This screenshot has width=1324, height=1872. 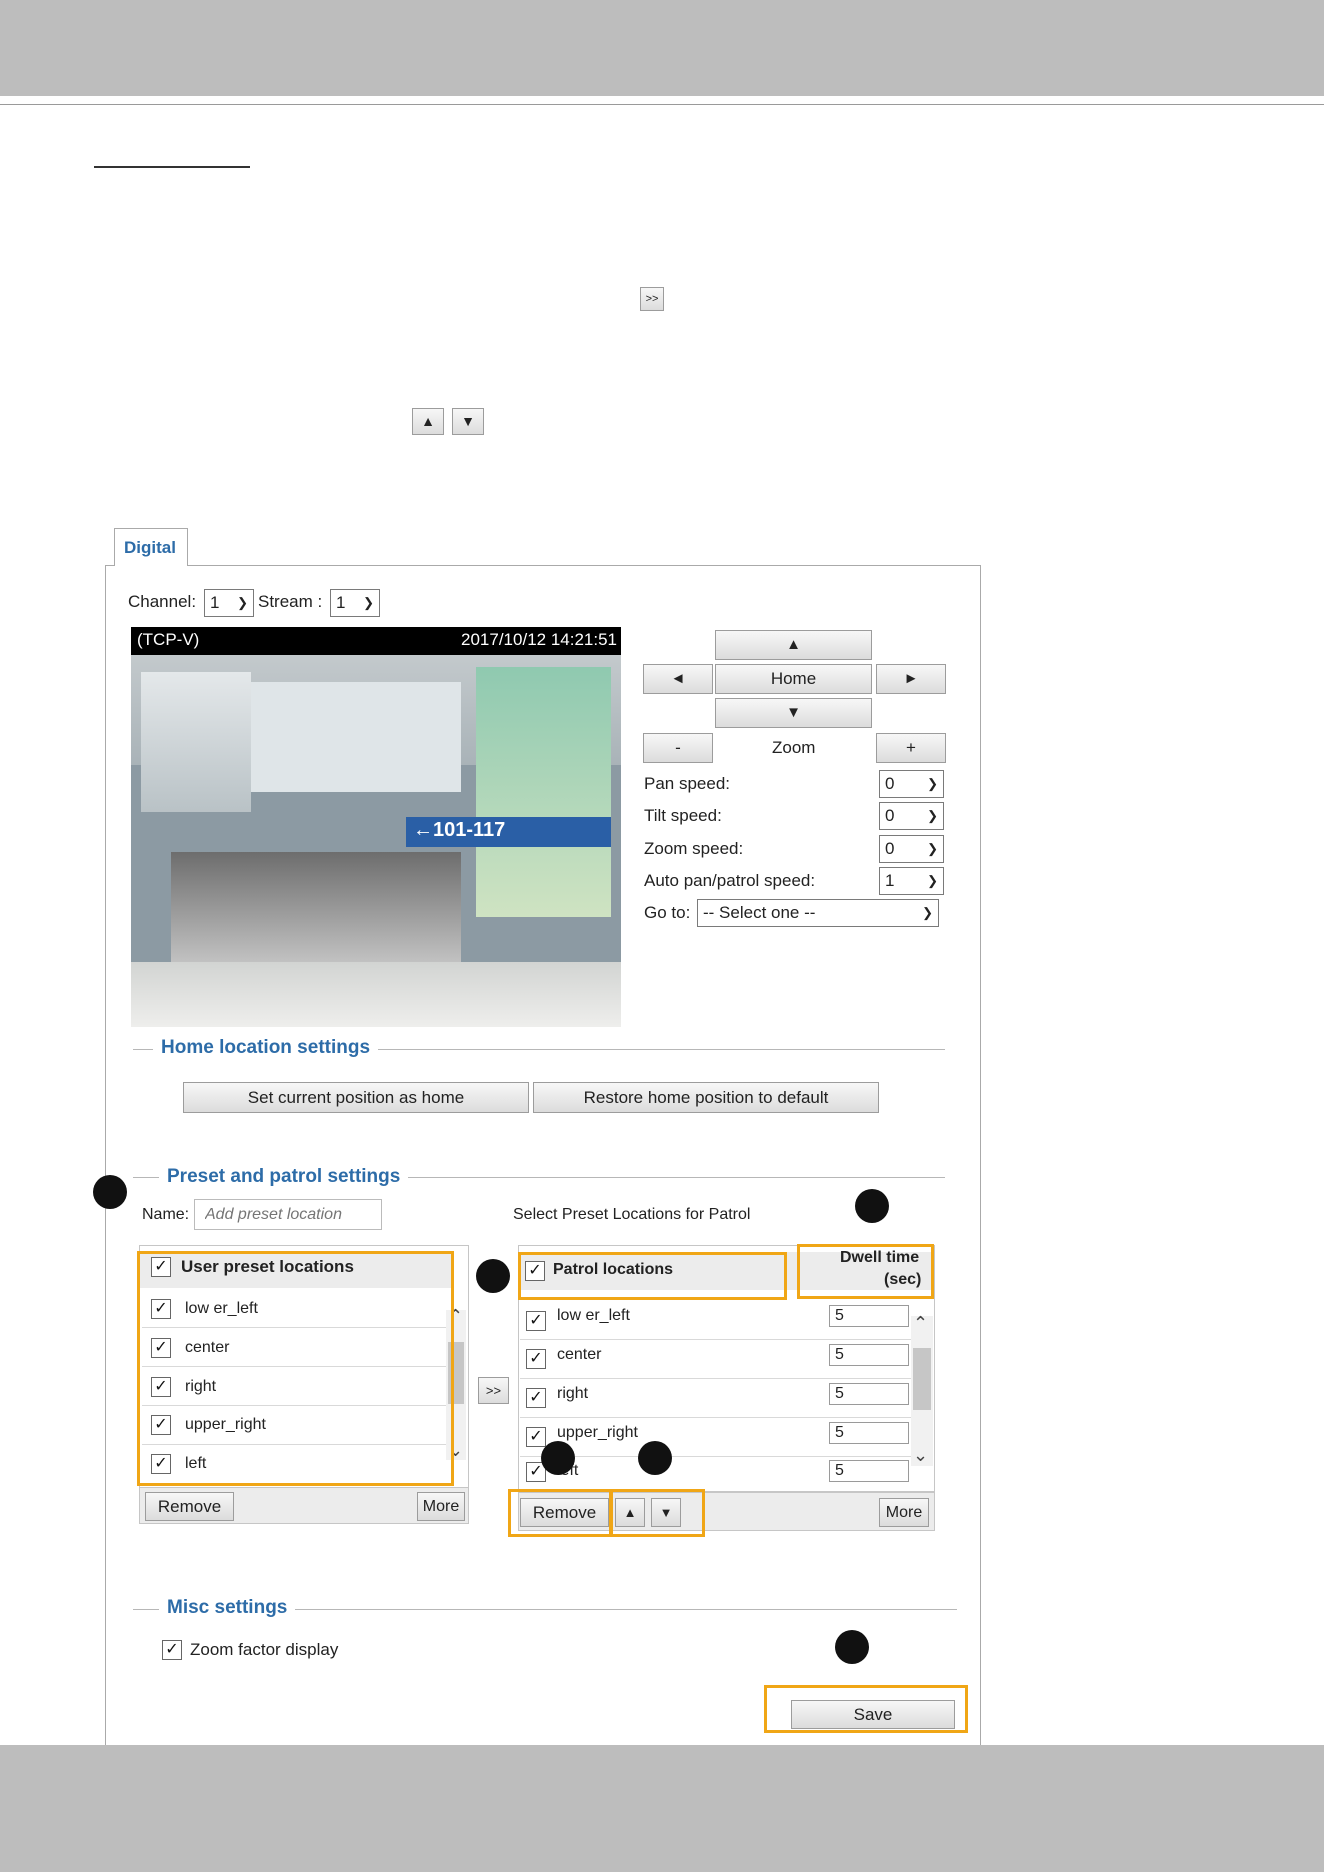 What do you see at coordinates (227, 1608) in the screenshot?
I see `misc-section-title: Misc settings` at bounding box center [227, 1608].